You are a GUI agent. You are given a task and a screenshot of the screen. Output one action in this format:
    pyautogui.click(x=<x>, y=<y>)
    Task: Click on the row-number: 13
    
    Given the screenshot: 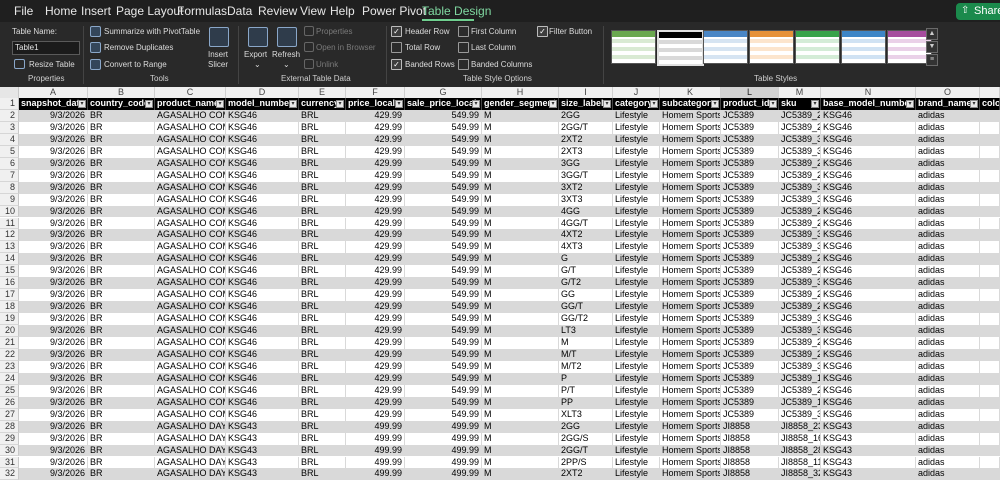 What is the action you would take?
    pyautogui.click(x=9, y=247)
    